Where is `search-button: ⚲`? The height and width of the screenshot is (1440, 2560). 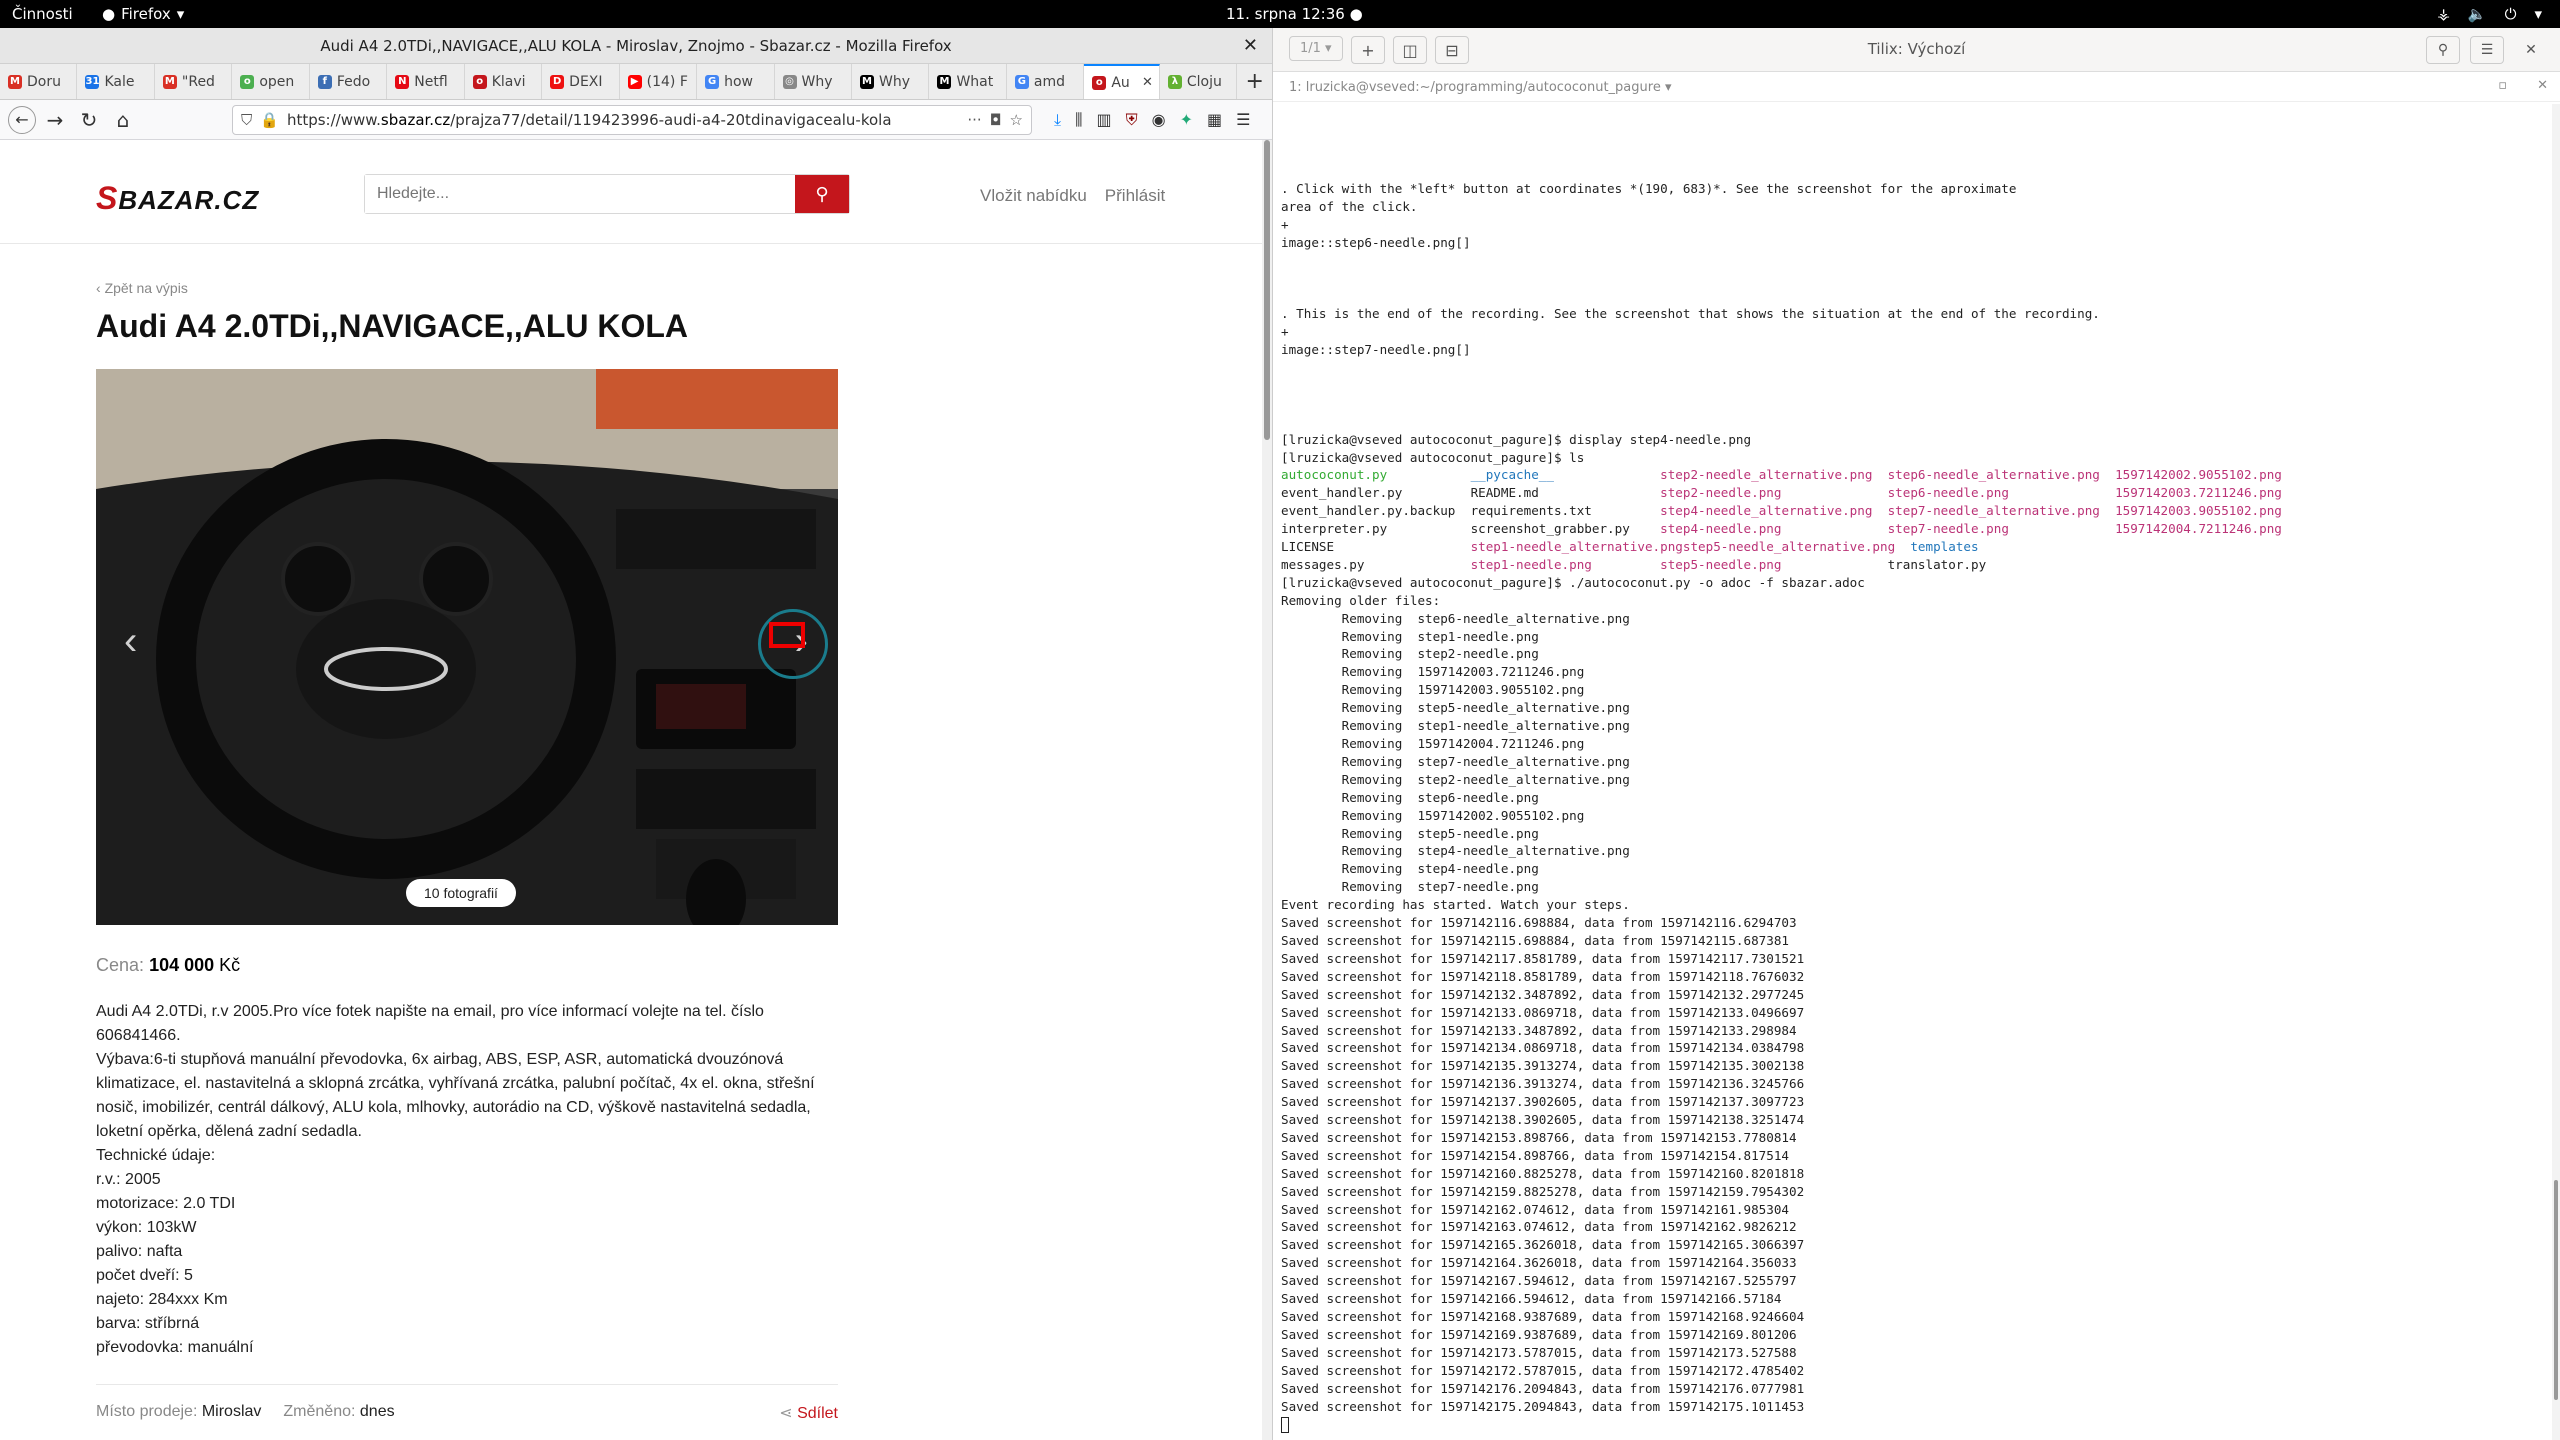
search-button: ⚲ is located at coordinates (822, 194).